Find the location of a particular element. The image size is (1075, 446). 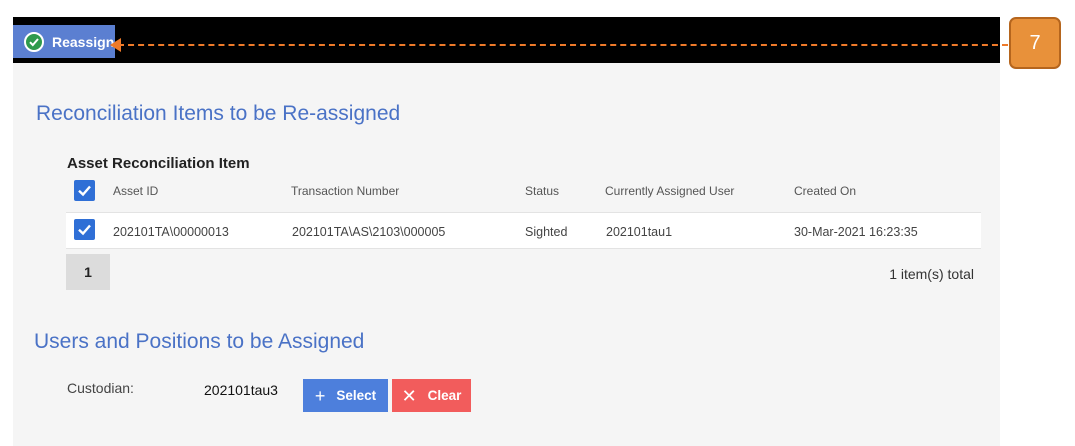

select-label: Select is located at coordinates (356, 395).